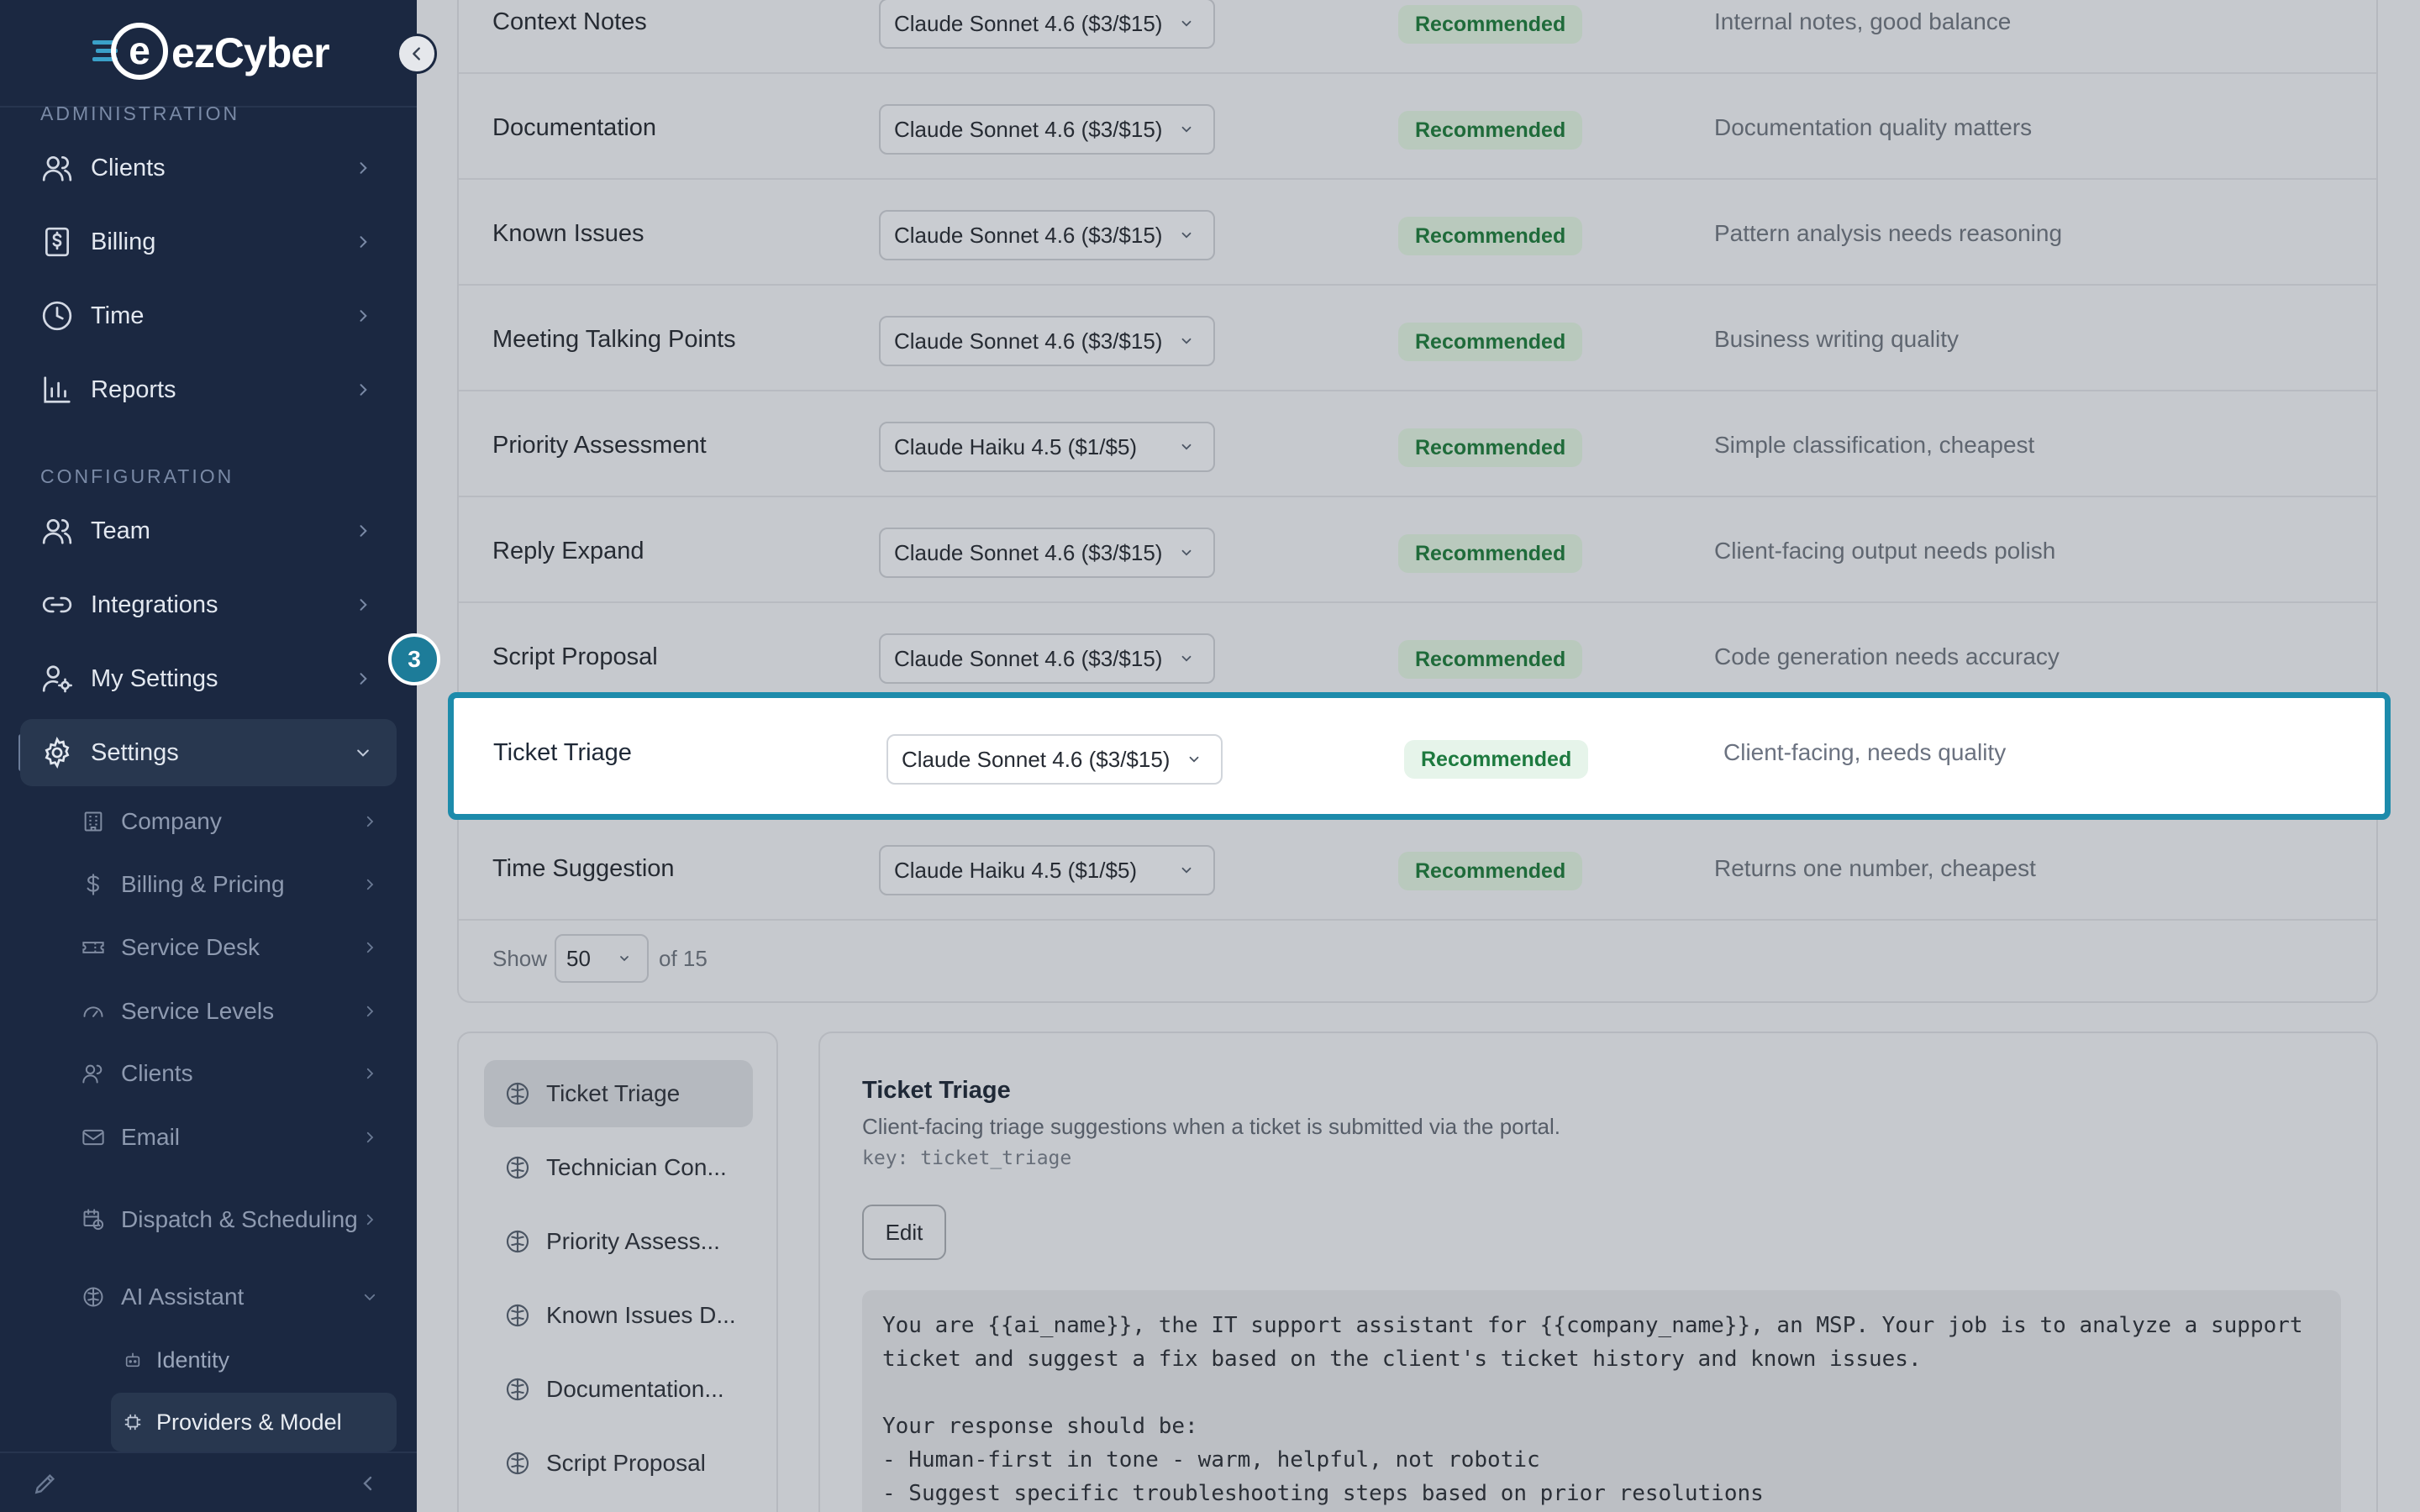 Image resolution: width=2420 pixels, height=1512 pixels. I want to click on sidebar-subitem-dispatch-scheduling: Dispatch & Scheduling, so click(235, 1219).